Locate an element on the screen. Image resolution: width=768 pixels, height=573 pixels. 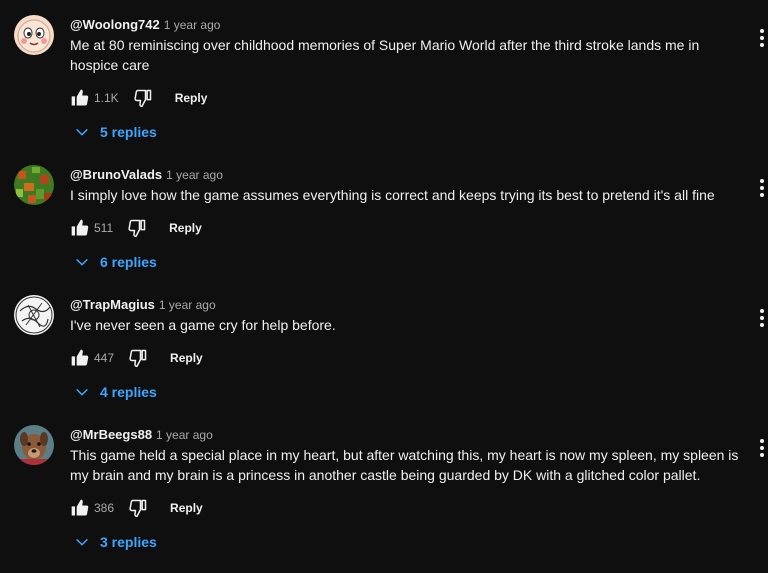
comment-actions: 511 Reply is located at coordinates (135, 228).